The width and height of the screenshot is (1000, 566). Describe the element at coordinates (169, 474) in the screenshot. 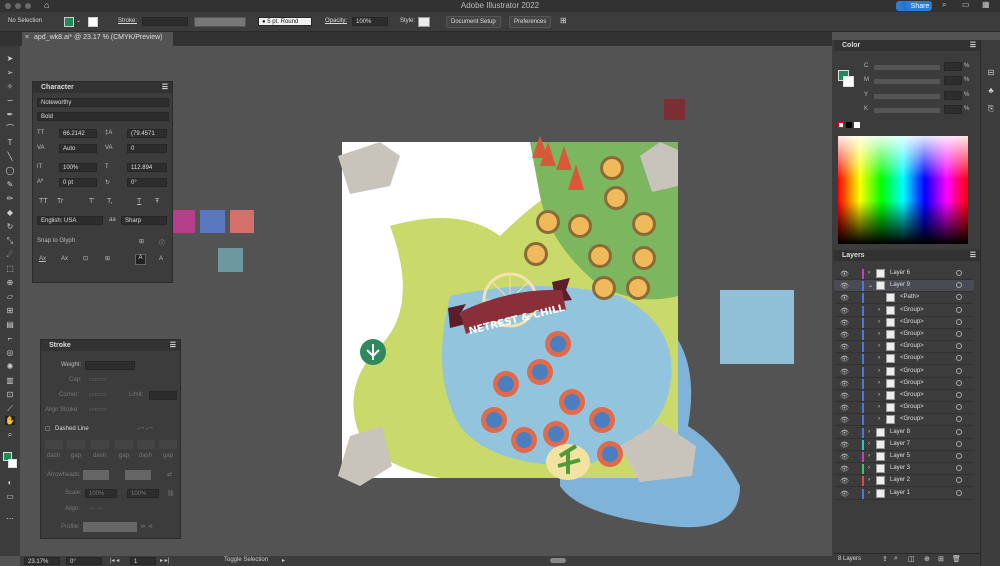

I see `swap-arrowheads-icon: ⇄` at that location.